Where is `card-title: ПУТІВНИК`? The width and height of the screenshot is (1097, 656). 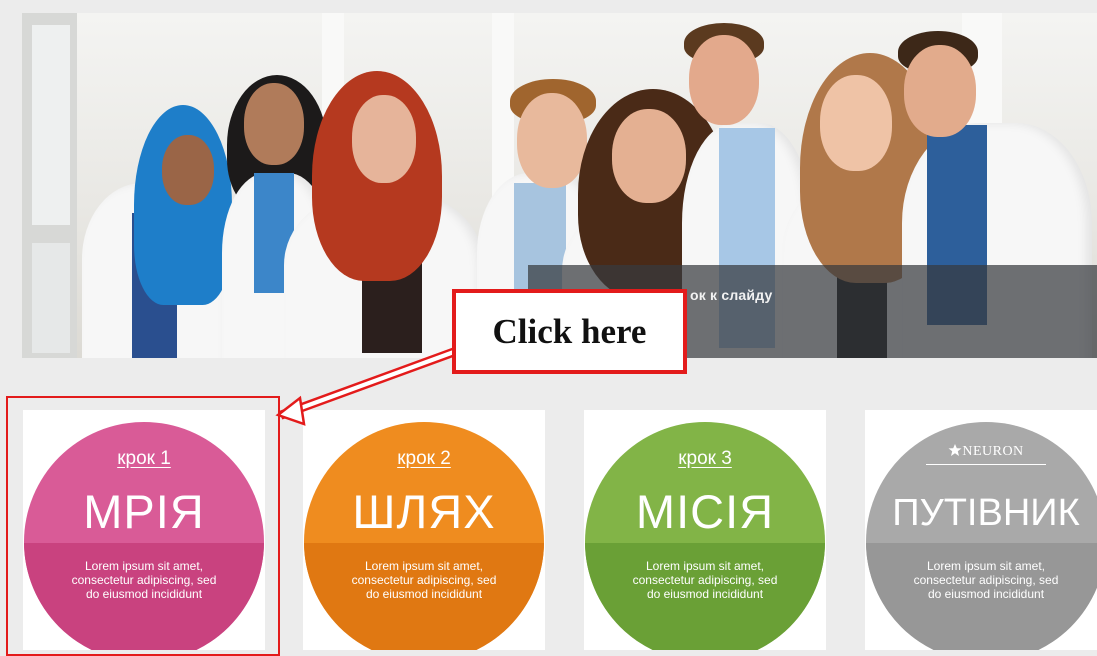 card-title: ПУТІВНИК is located at coordinates (986, 513).